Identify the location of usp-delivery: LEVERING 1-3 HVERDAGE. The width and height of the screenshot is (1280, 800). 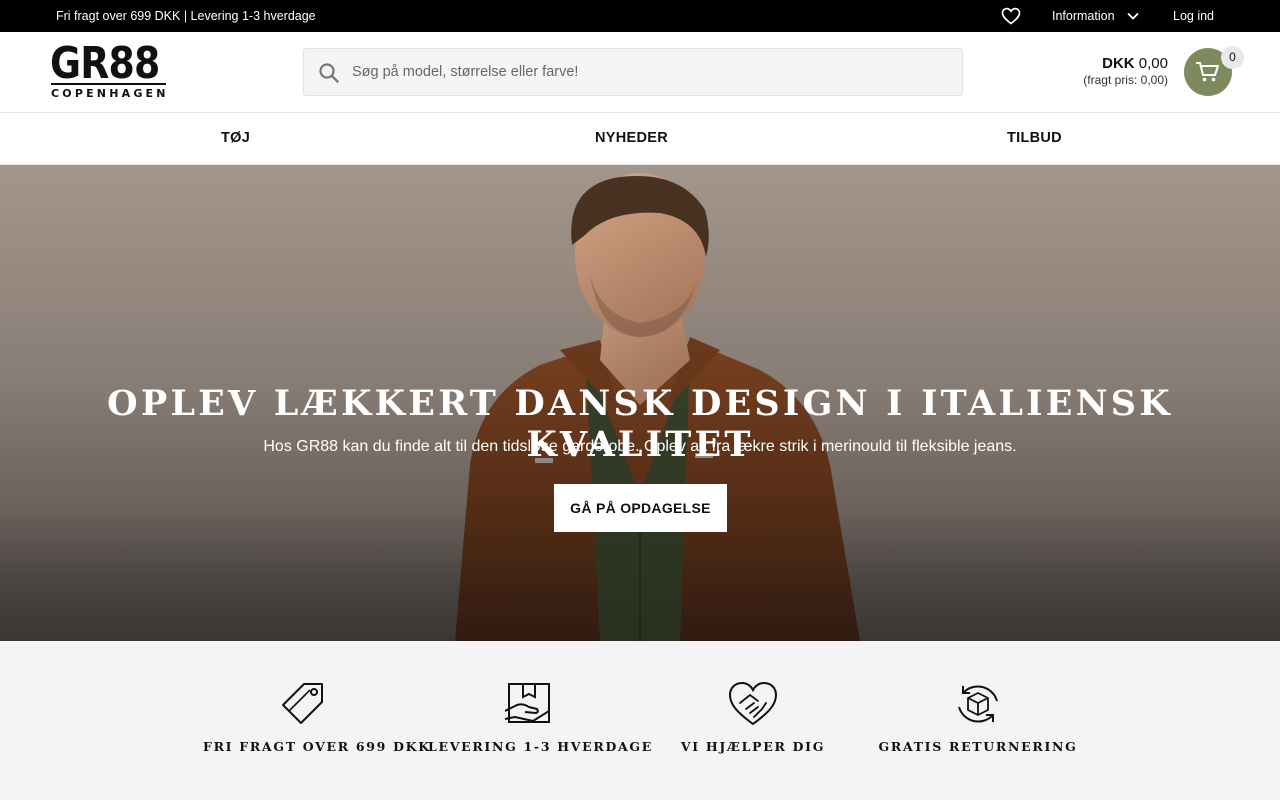
(541, 717).